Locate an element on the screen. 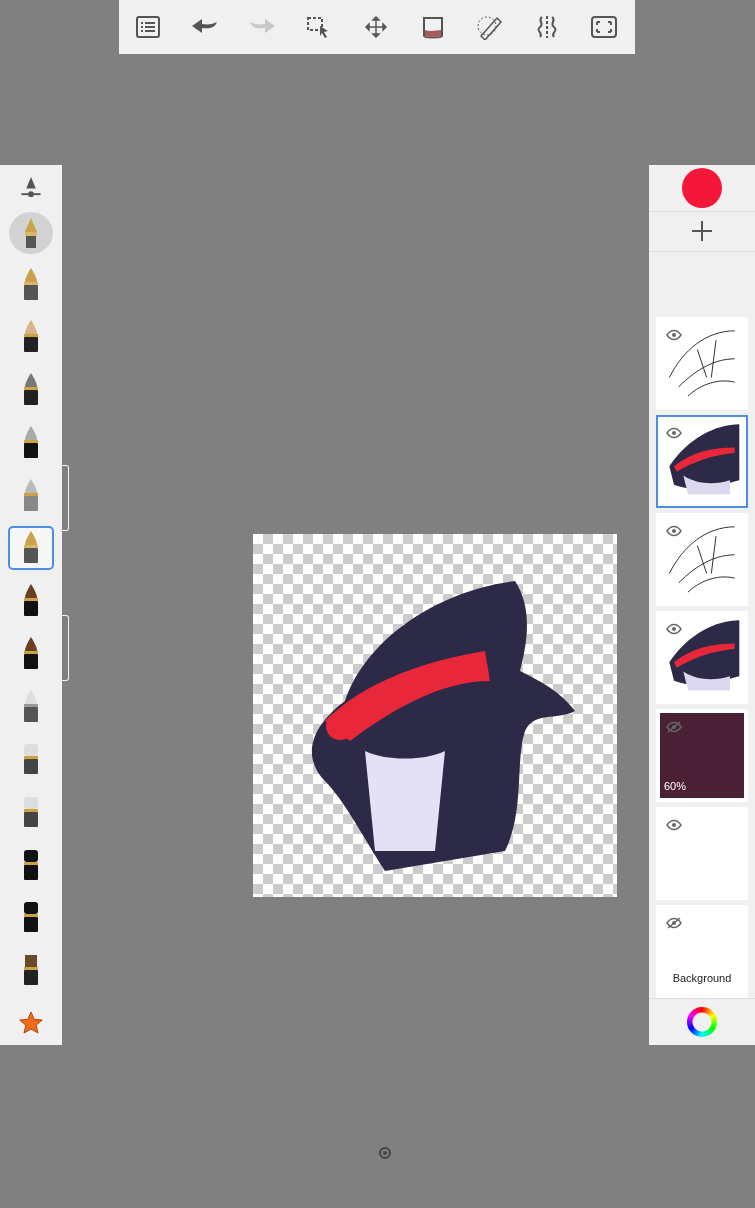 The width and height of the screenshot is (755, 1208). layer-opacity: 60% is located at coordinates (675, 786).